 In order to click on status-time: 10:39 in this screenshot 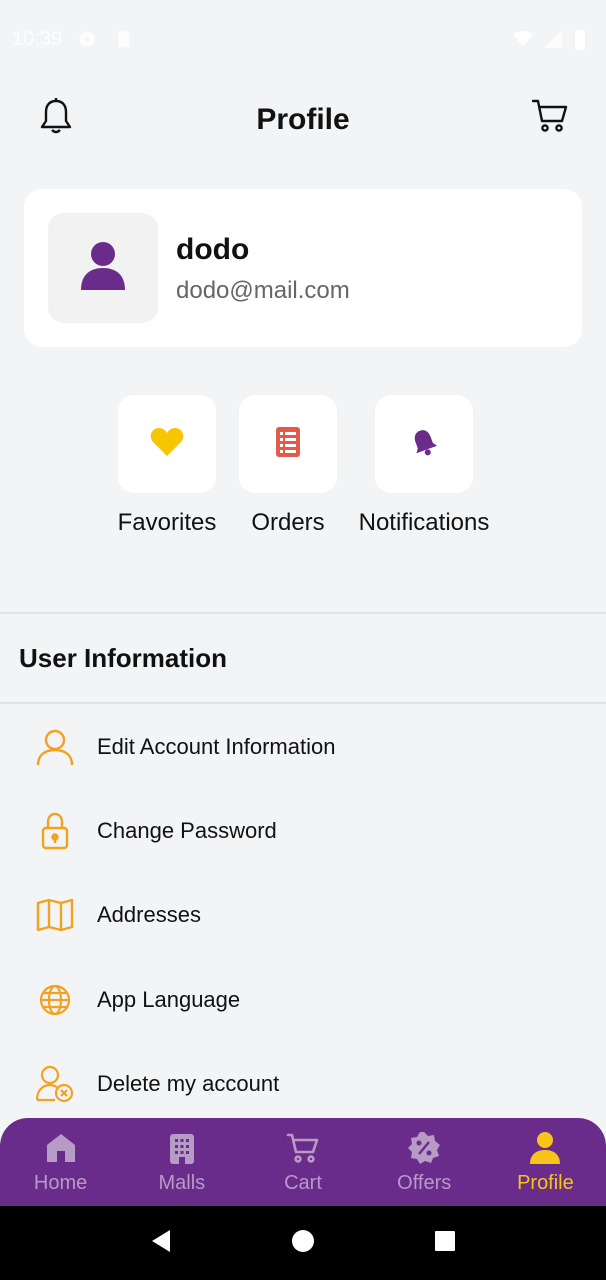, I will do `click(37, 38)`.